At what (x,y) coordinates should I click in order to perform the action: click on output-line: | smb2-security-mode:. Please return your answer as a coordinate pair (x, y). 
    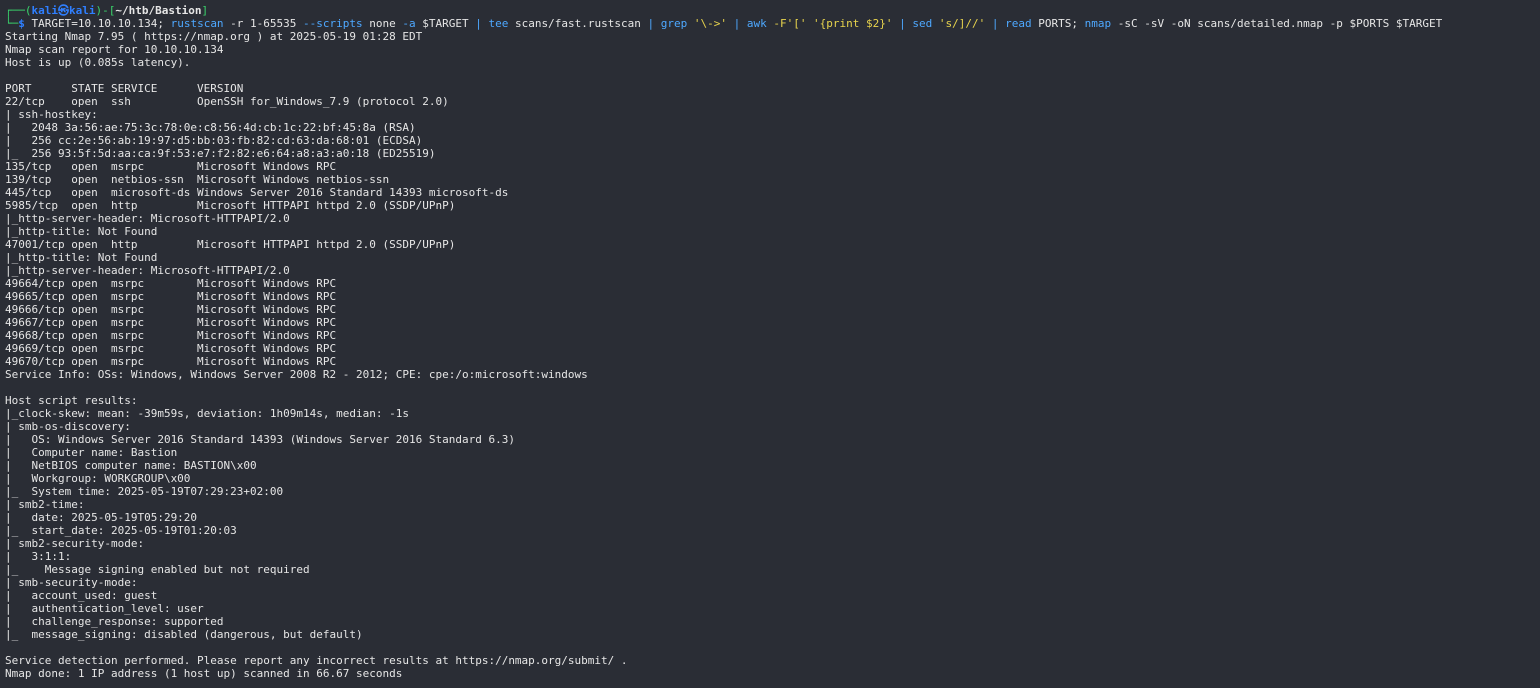
    Looking at the image, I should click on (75, 543).